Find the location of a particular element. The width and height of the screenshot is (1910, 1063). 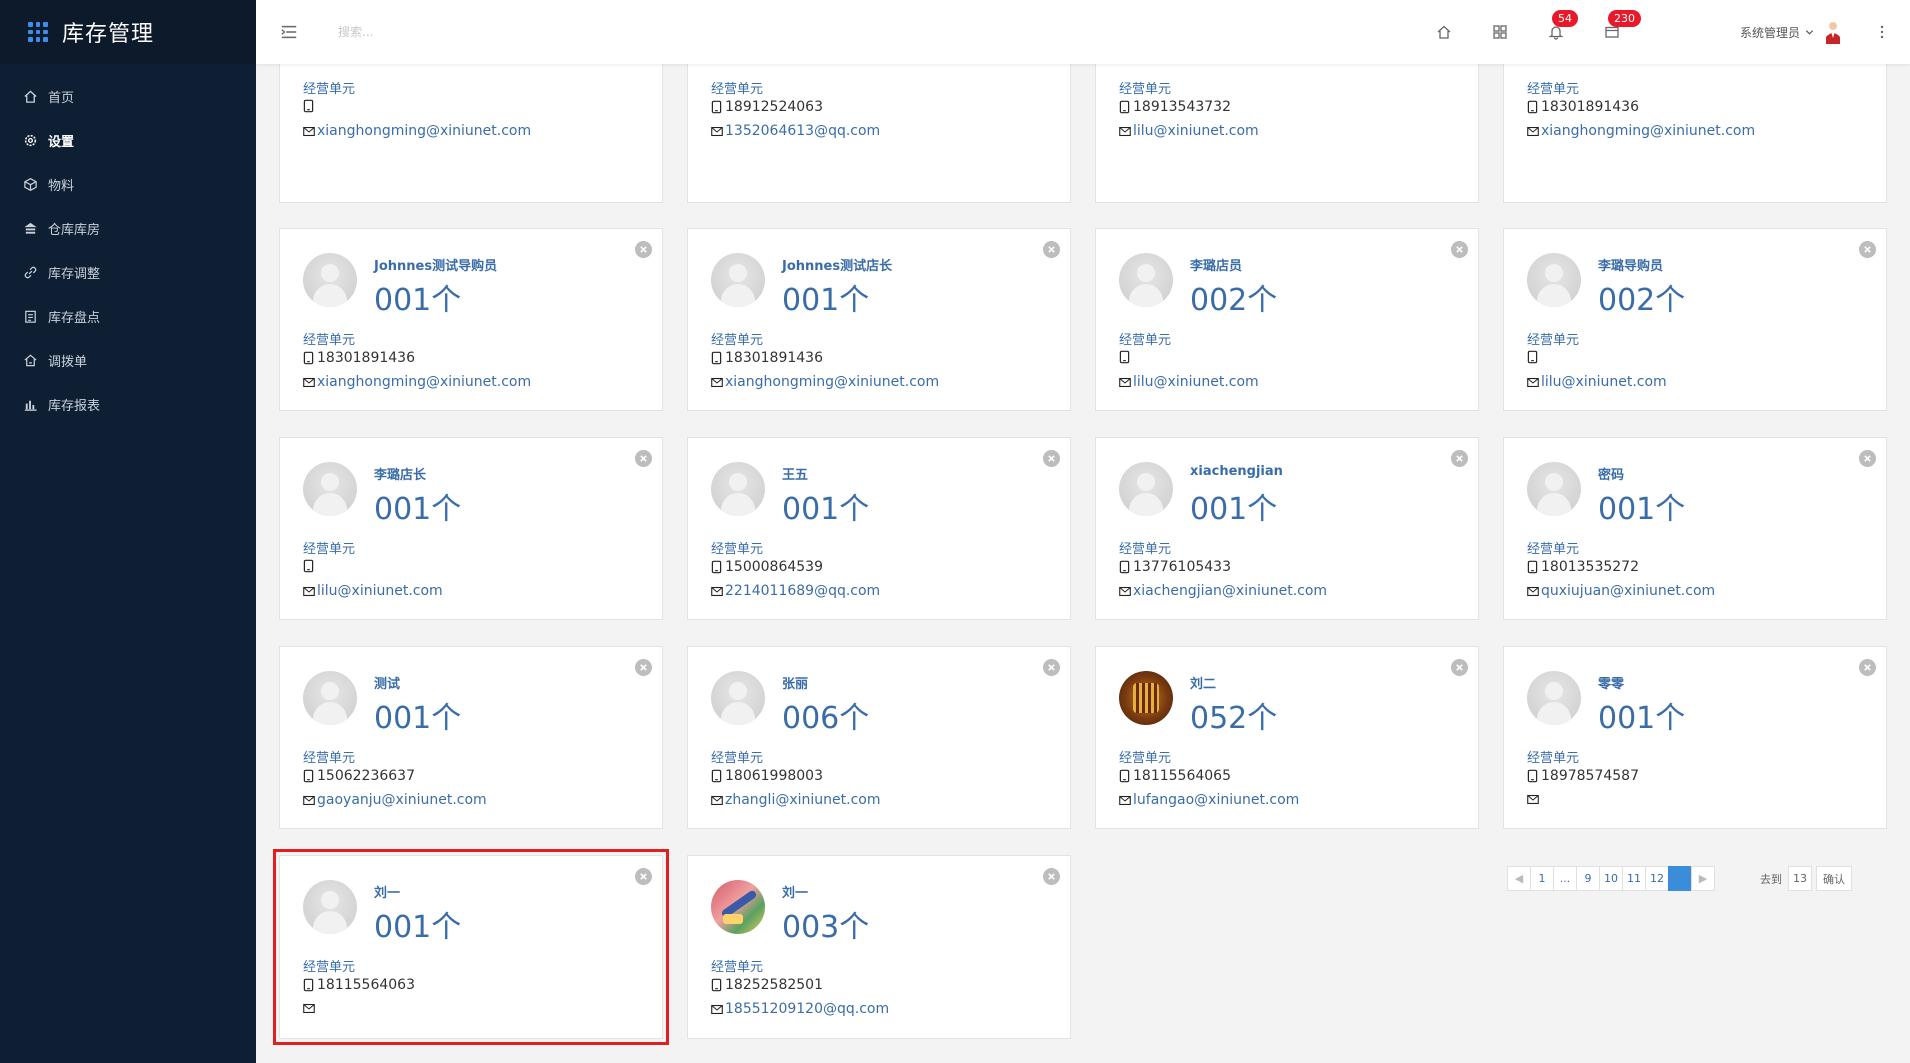

current-page-button: 13 is located at coordinates (1680, 878).